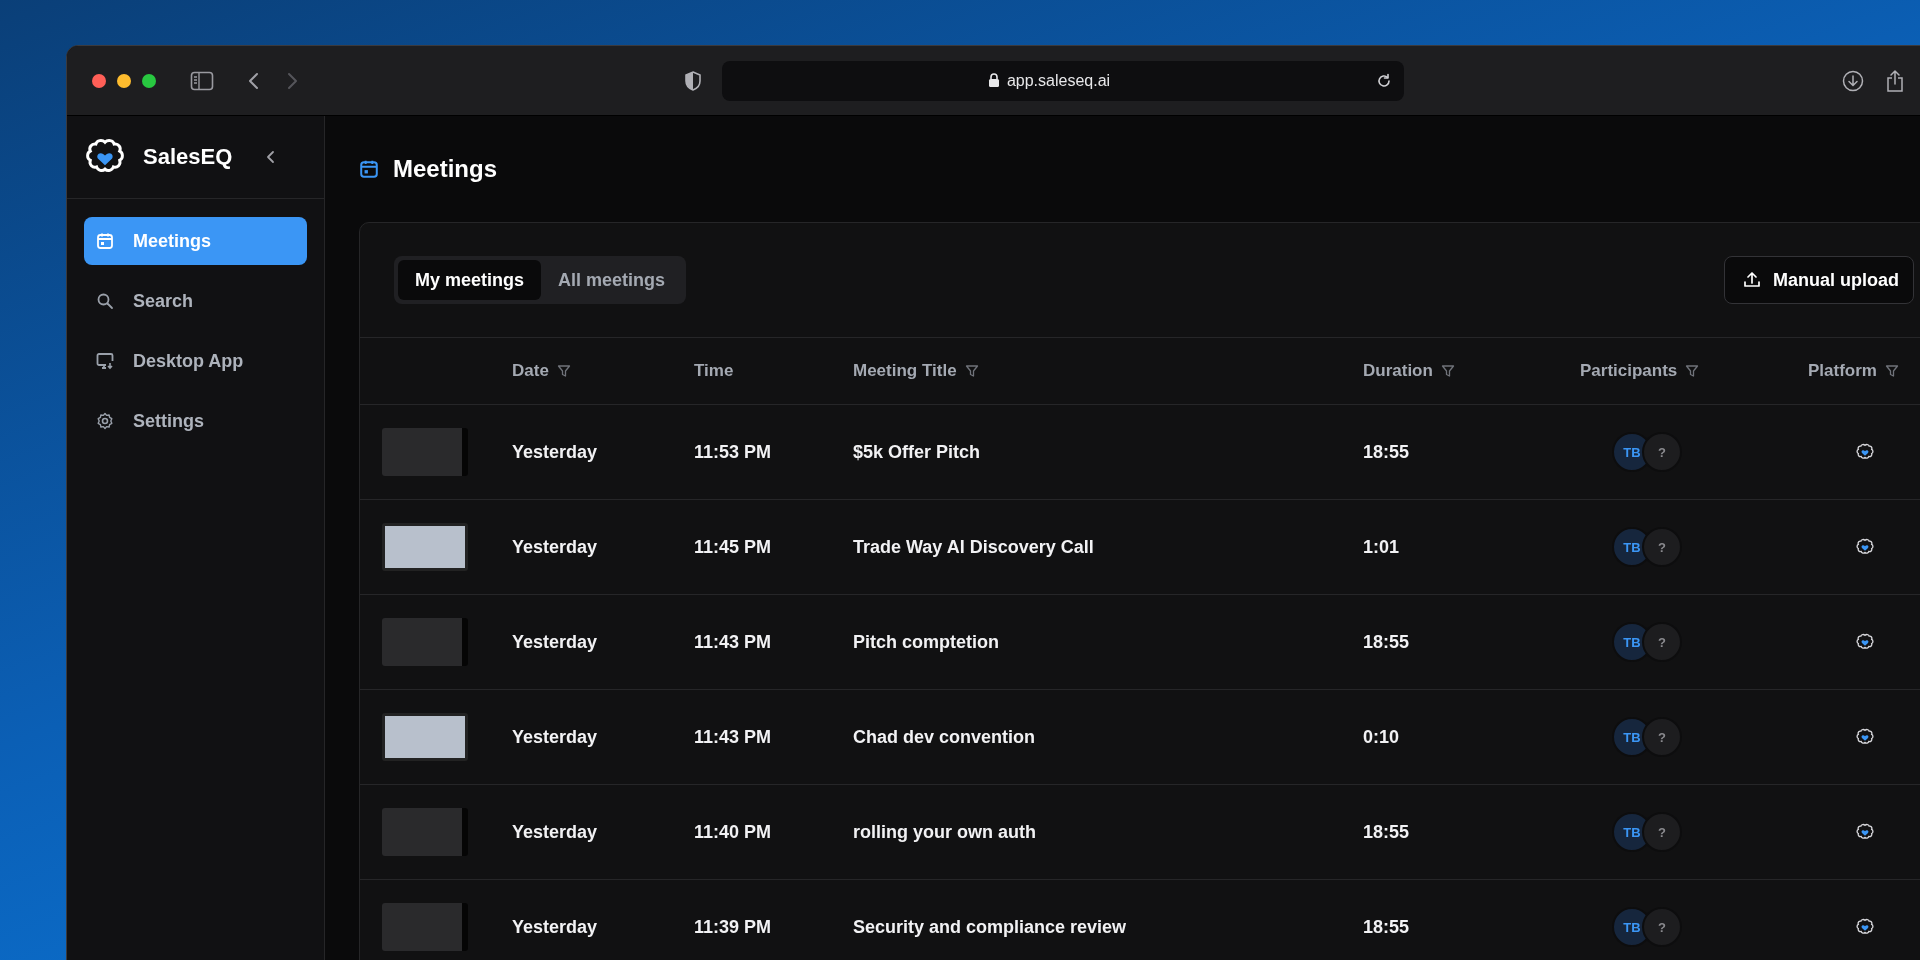 The image size is (1920, 960). I want to click on monitor-icon, so click(105, 361).